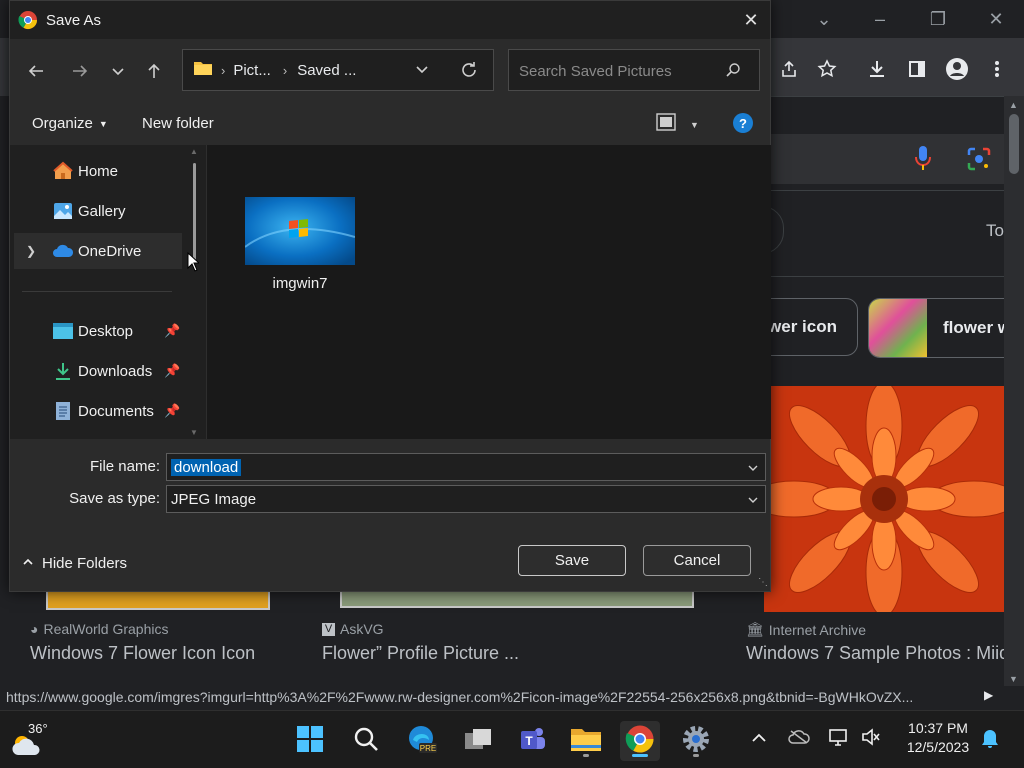  I want to click on save-button: Save, so click(572, 560).